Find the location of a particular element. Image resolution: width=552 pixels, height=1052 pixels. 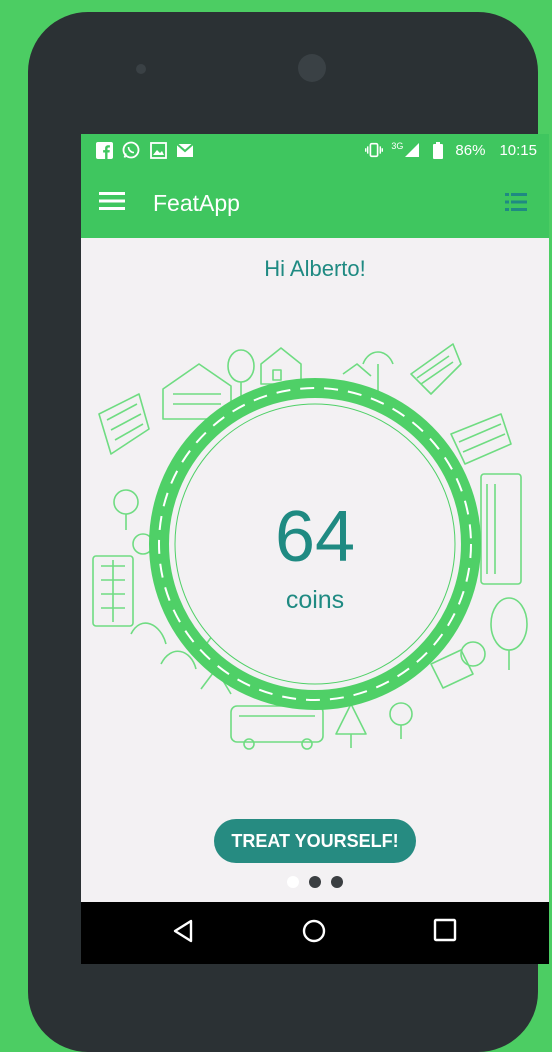

home-icon is located at coordinates (316, 933).